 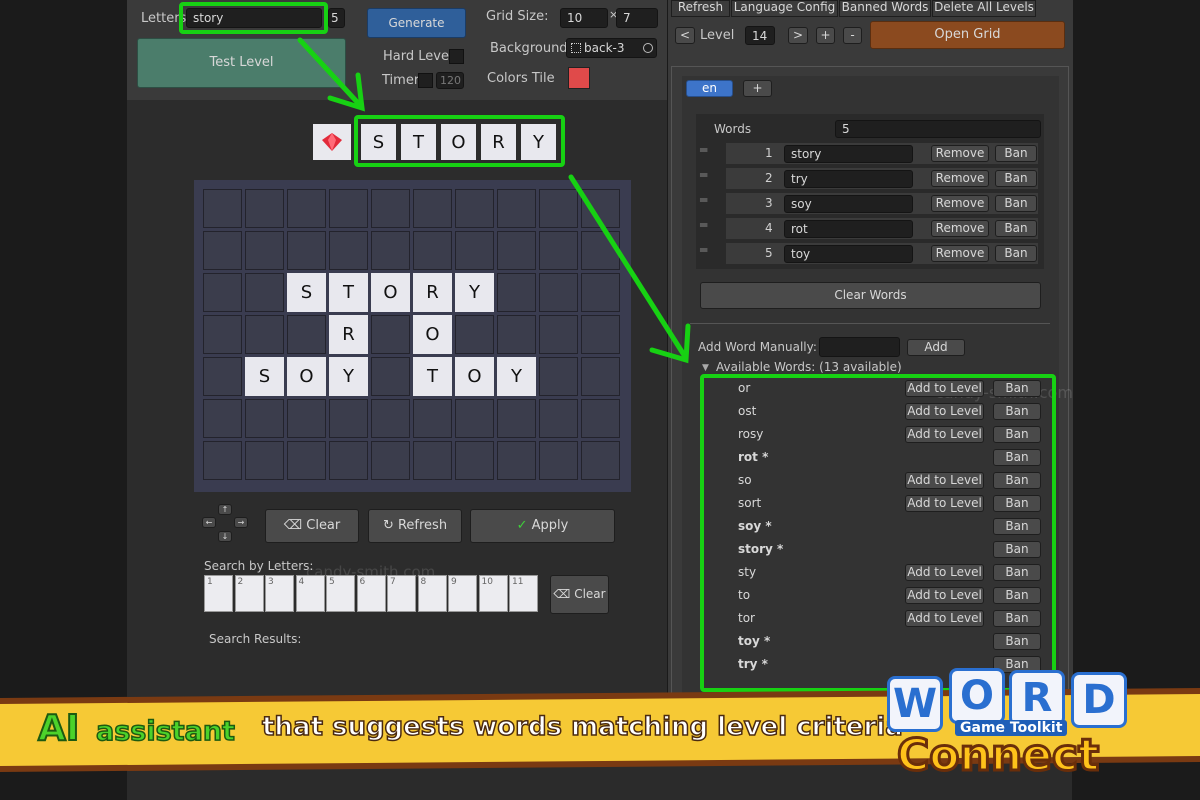 What do you see at coordinates (997, 756) in the screenshot?
I see `logo-connect: Connect` at bounding box center [997, 756].